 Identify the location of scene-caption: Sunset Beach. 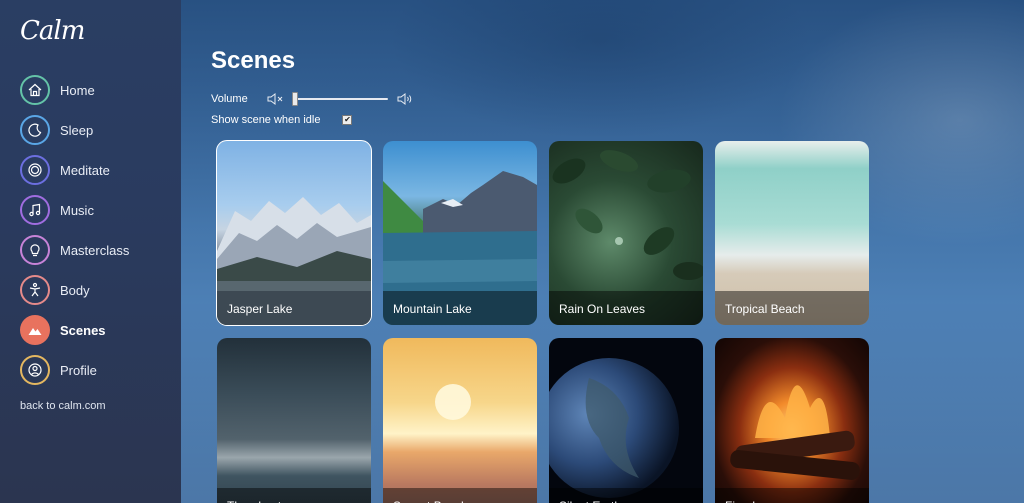
(460, 495).